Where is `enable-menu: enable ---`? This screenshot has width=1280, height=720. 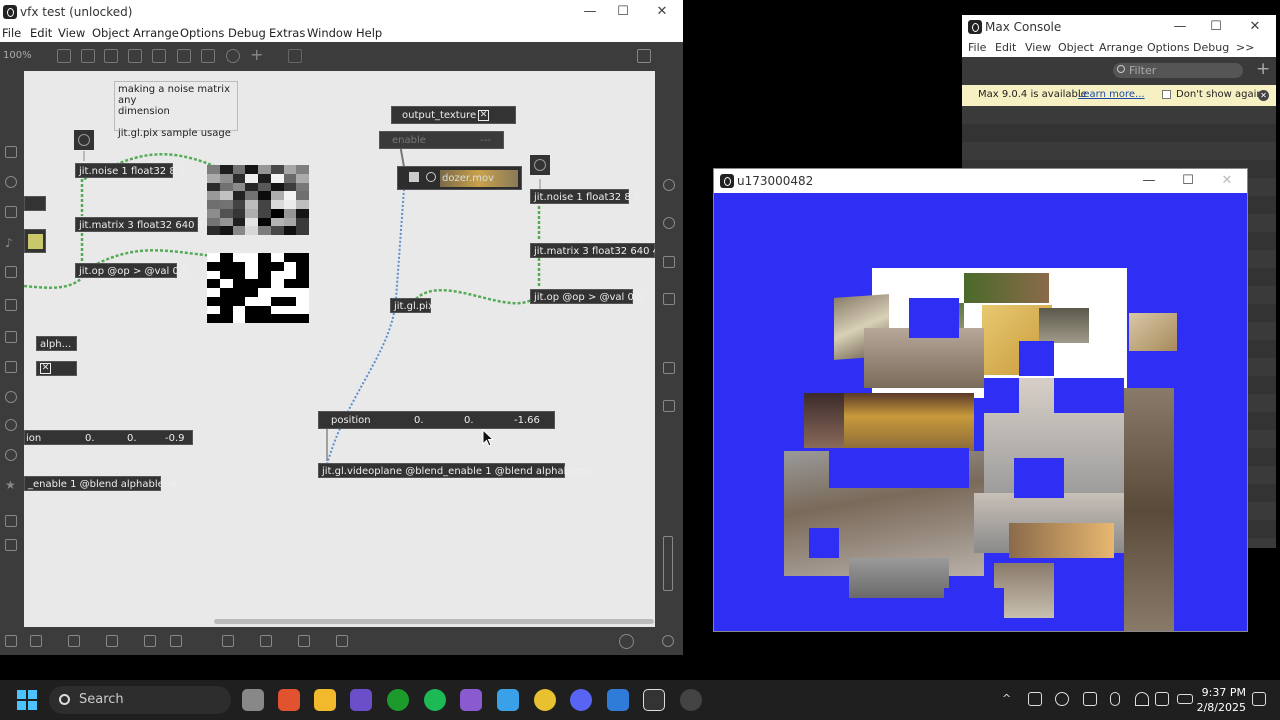
enable-menu: enable --- is located at coordinates (441, 140).